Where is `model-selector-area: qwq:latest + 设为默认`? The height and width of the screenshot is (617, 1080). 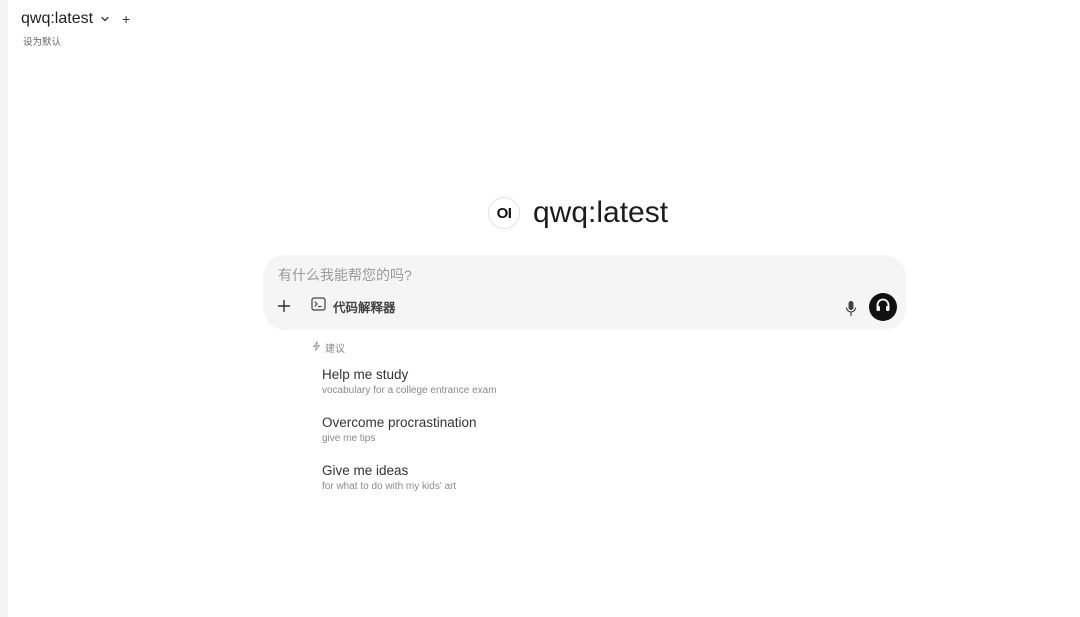 model-selector-area: qwq:latest + 设为默认 is located at coordinates (75, 28).